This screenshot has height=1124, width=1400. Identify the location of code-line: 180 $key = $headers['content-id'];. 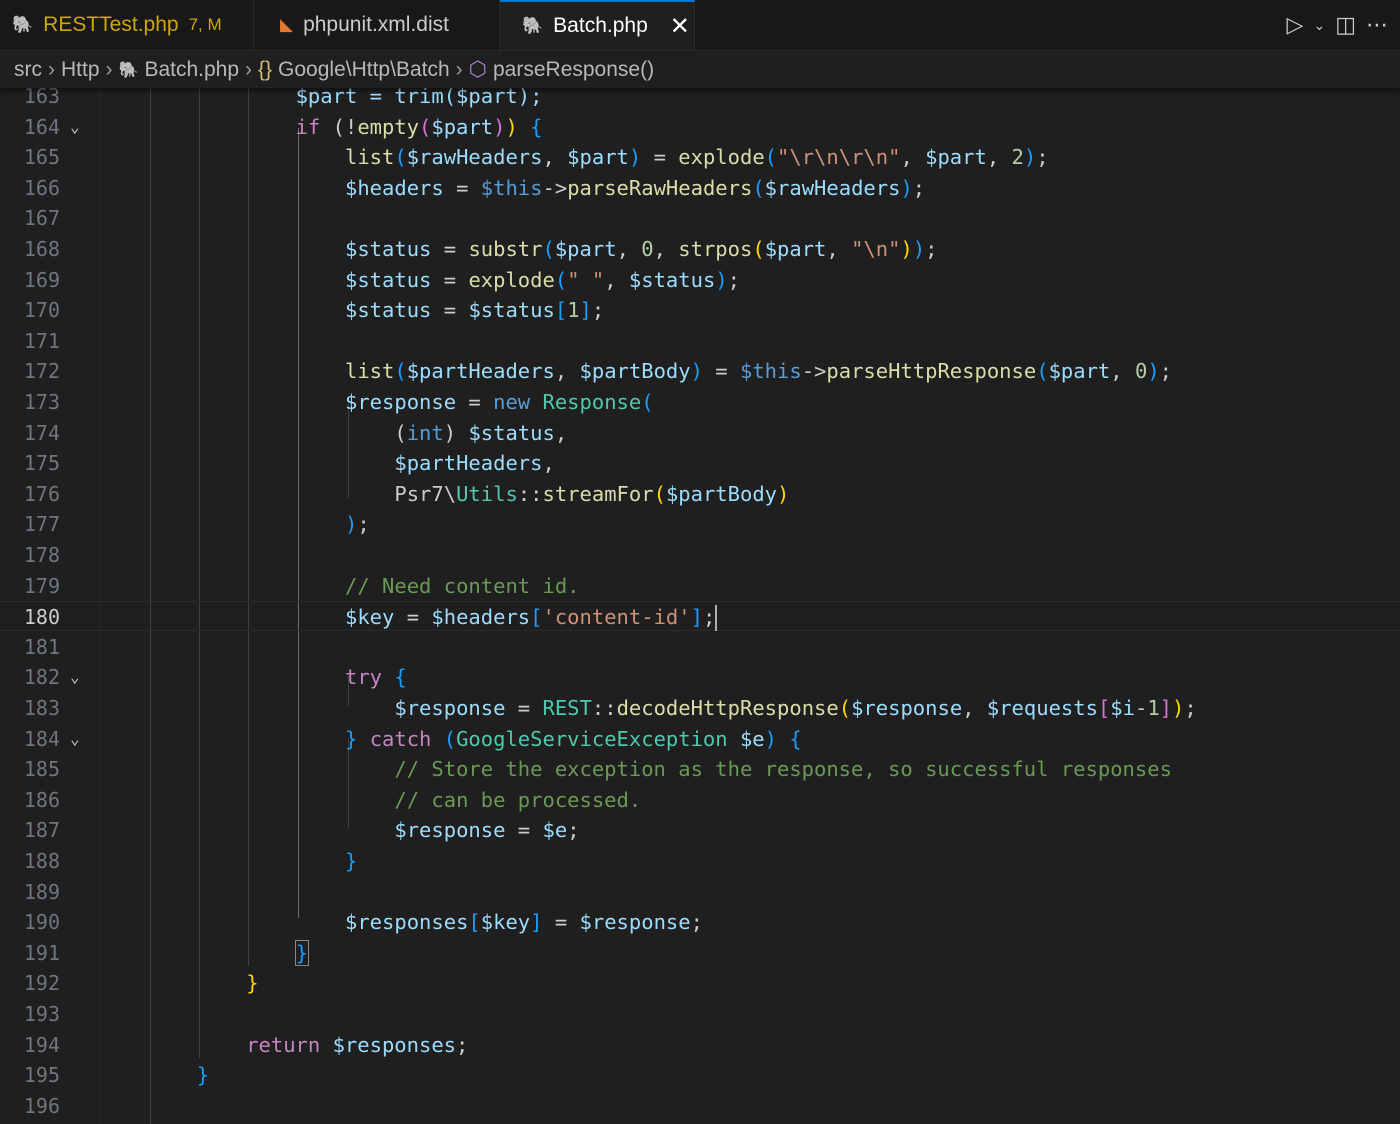
(700, 616).